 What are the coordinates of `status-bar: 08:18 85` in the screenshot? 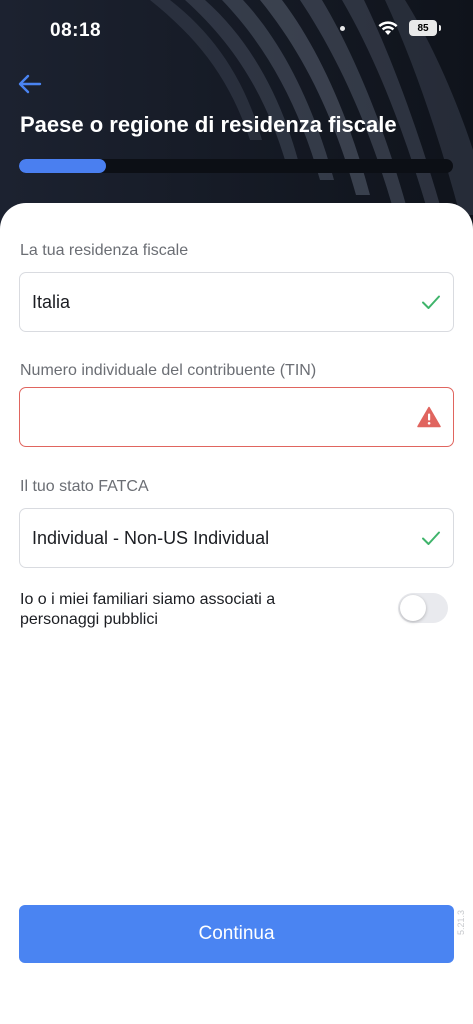 It's located at (236, 30).